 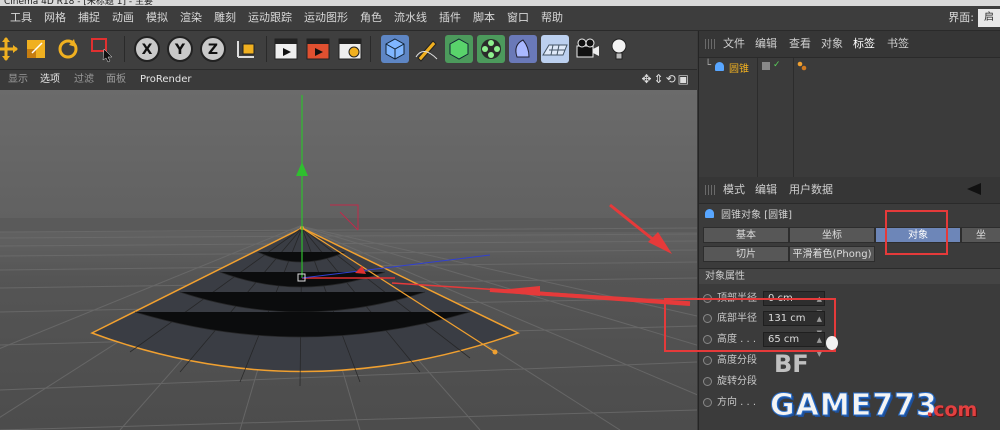 I want to click on tab-coord: 坐标, so click(x=832, y=235).